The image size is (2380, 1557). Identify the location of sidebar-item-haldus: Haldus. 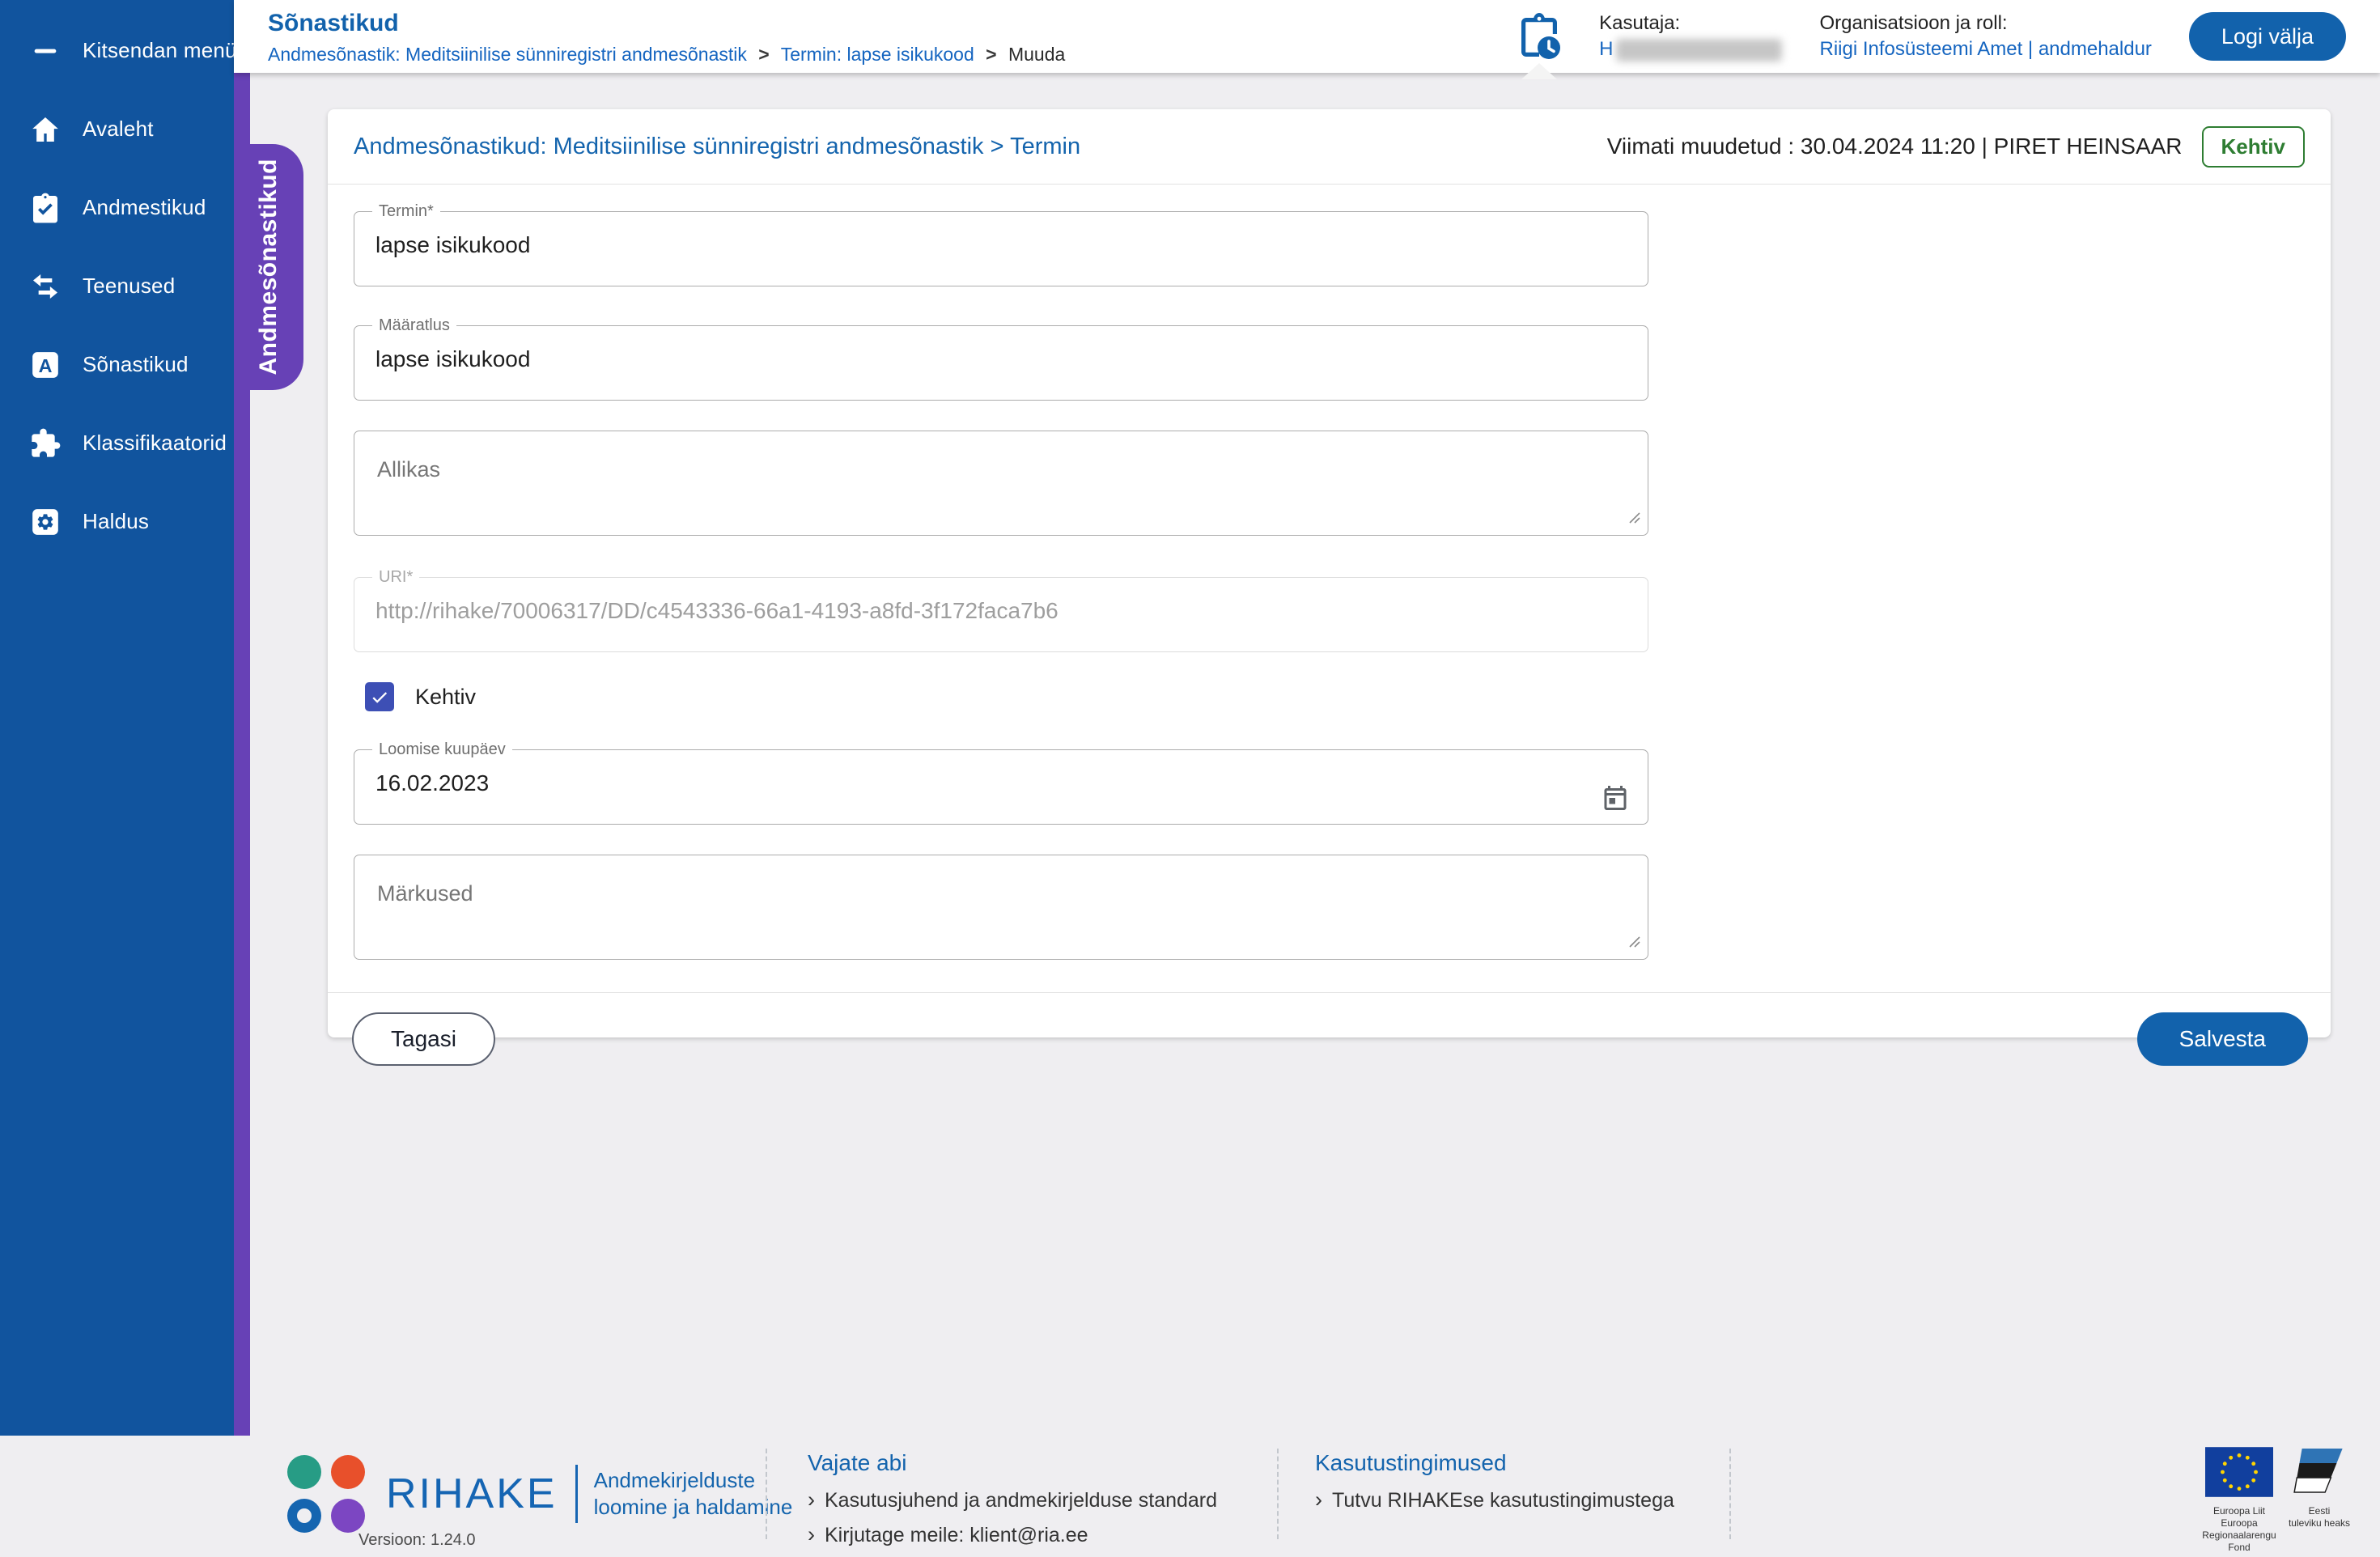
(117, 521).